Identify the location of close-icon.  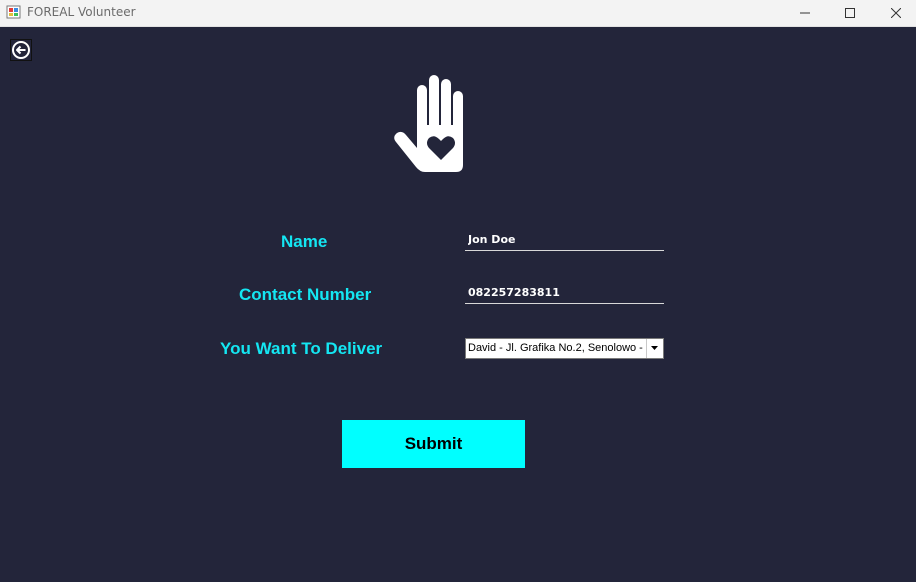
(896, 13).